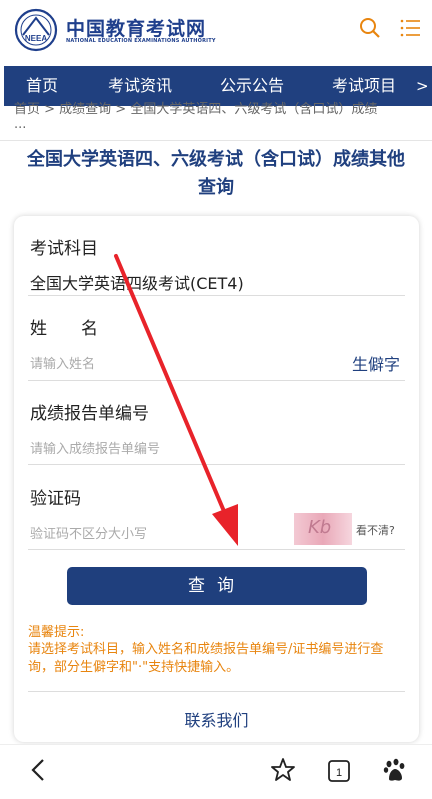  Describe the element at coordinates (64, 249) in the screenshot. I see `subject-label: 考试科目` at that location.